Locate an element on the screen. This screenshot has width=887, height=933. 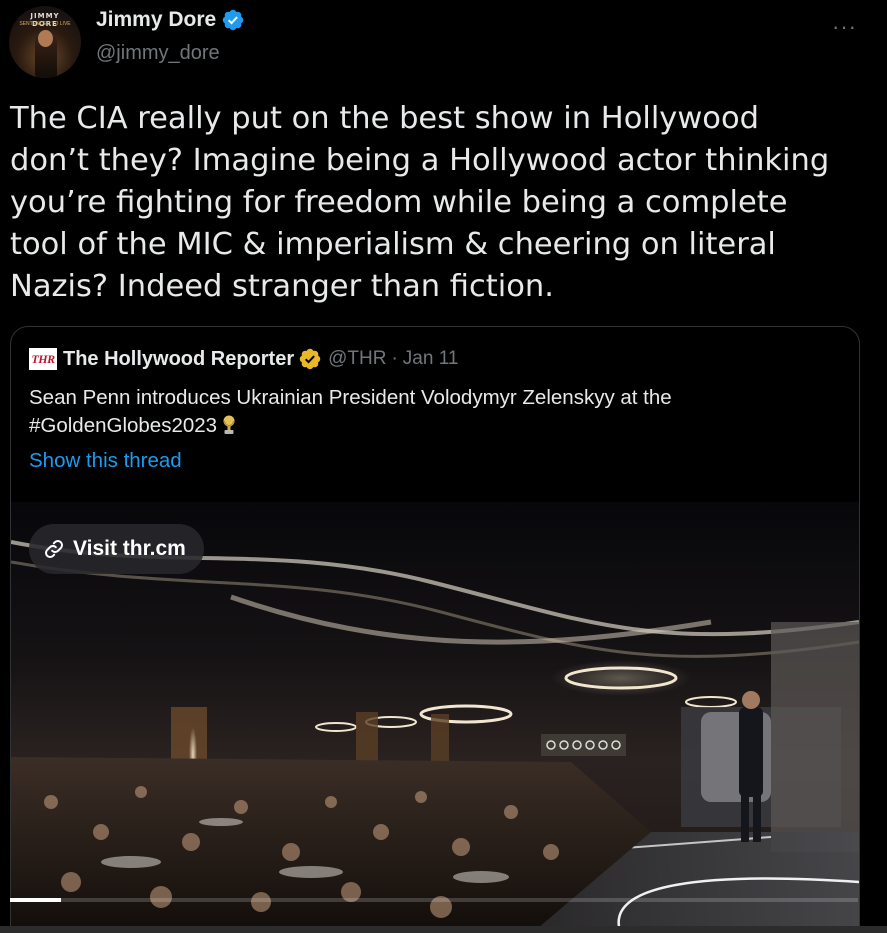
quoted-tweet-header: THR The Hollywood Reporter @THR · Jan 11 is located at coordinates (243, 359).